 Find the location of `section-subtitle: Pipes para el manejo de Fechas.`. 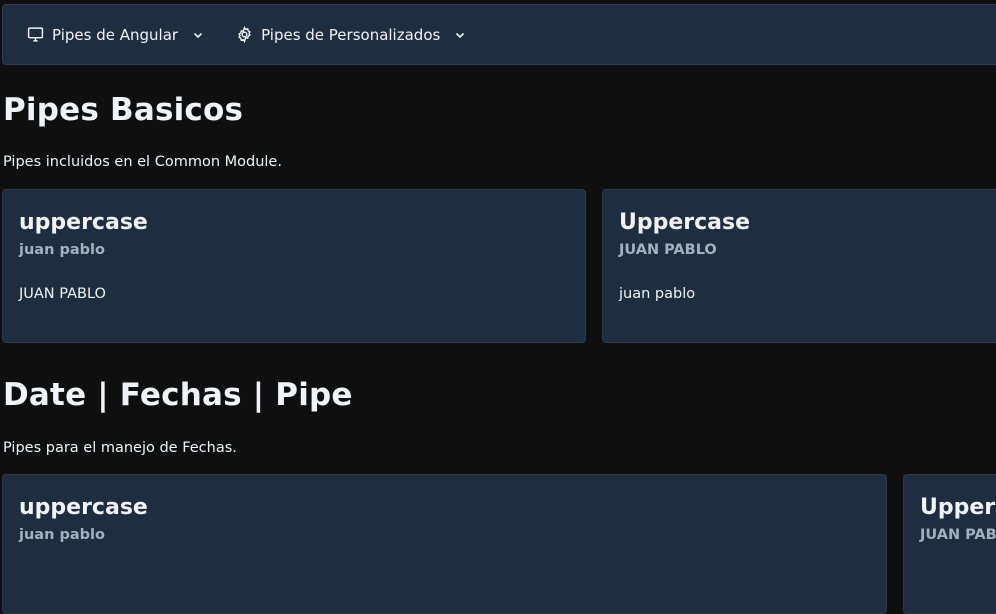

section-subtitle: Pipes para el manejo de Fechas. is located at coordinates (120, 448).